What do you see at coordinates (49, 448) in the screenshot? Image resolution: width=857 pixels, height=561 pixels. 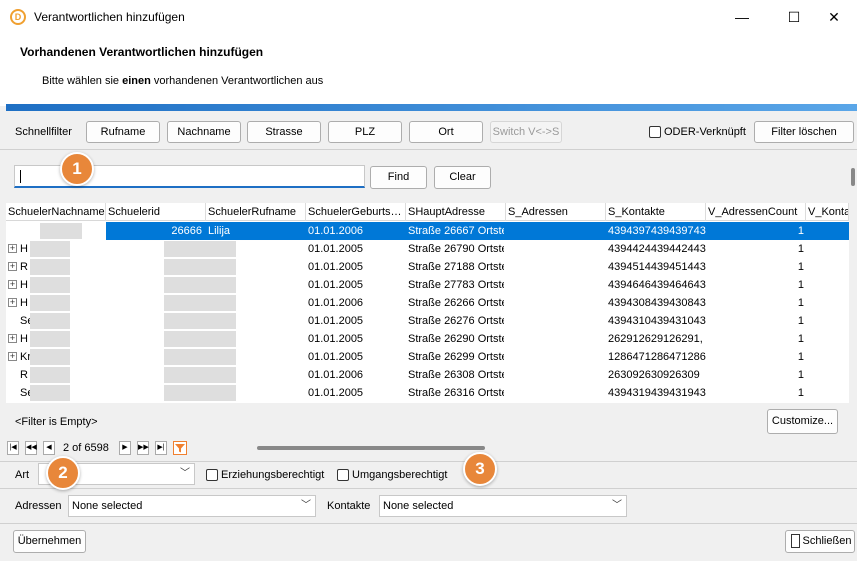 I see `pager-prev-icon: ◀` at bounding box center [49, 448].